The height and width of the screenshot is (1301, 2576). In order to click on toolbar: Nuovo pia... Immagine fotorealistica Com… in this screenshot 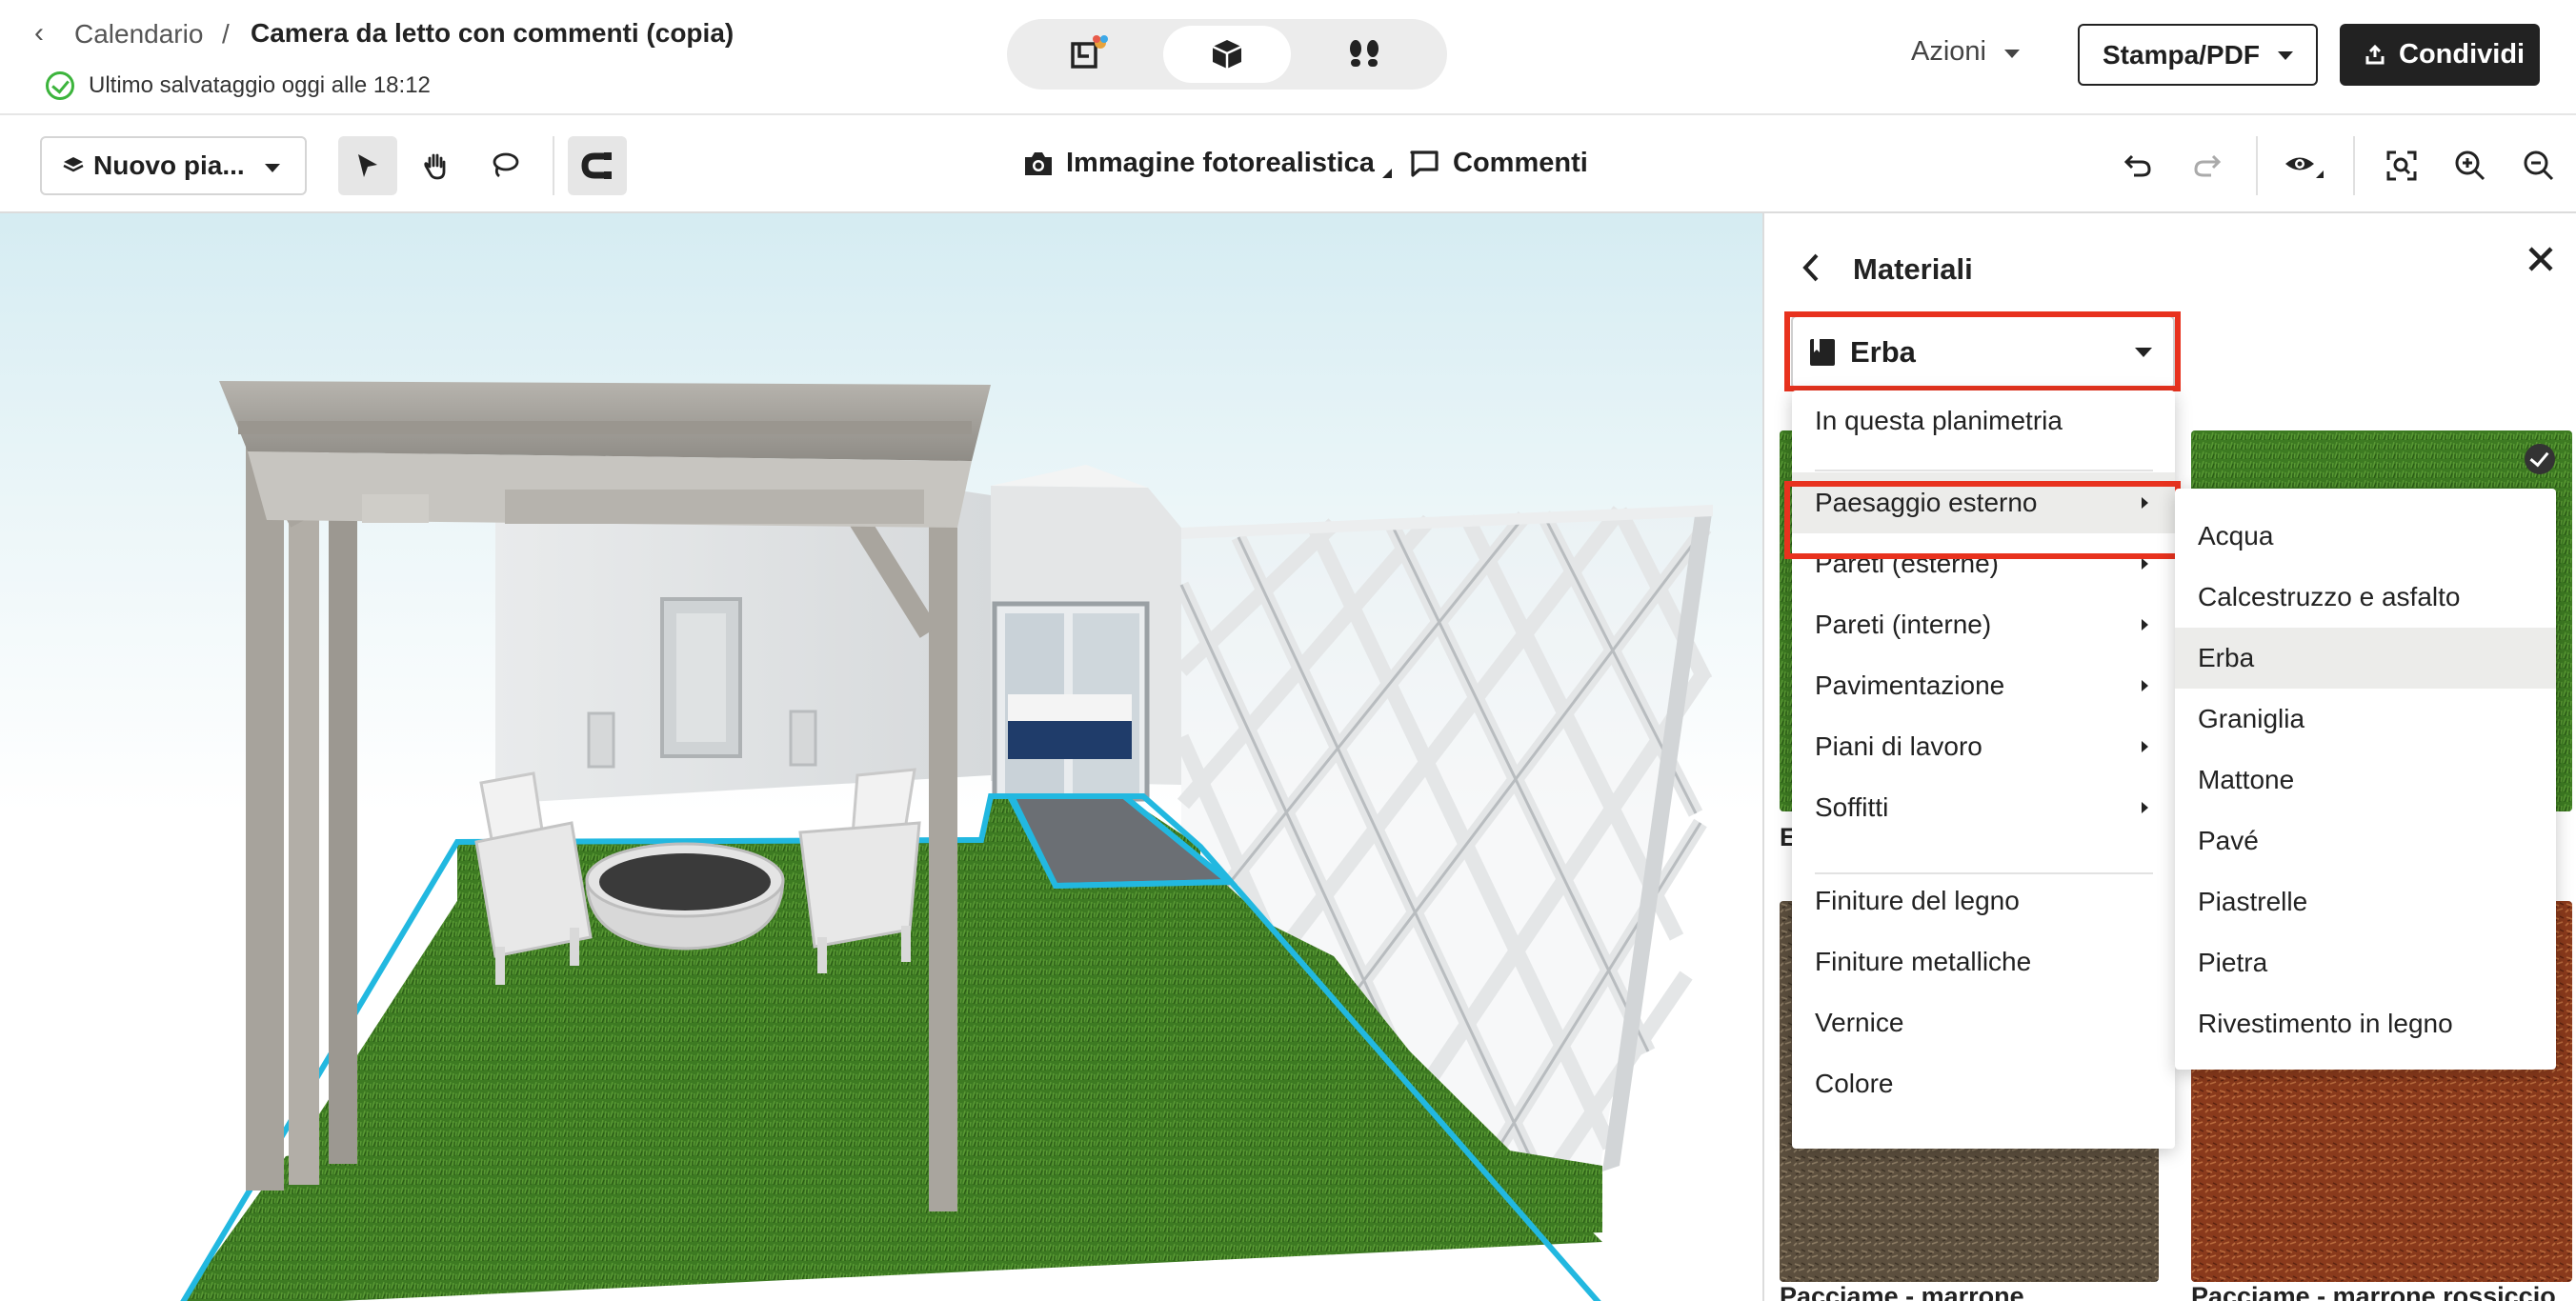, I will do `click(1288, 164)`.